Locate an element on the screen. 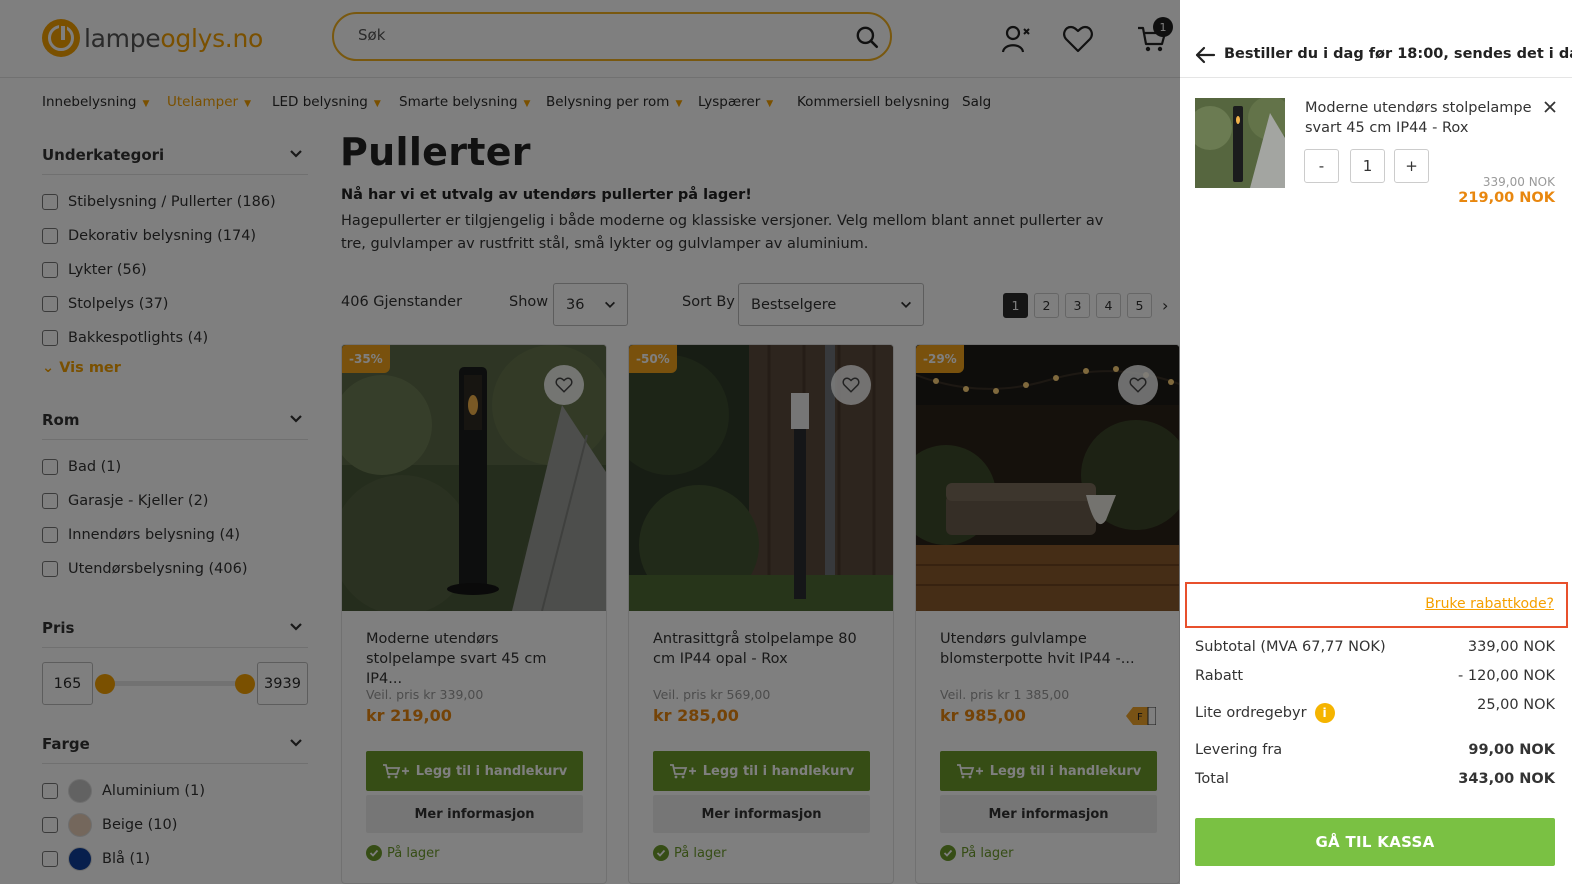 This screenshot has height=884, width=1572. shipping-row: Levering fra 99,00 NOK is located at coordinates (1375, 750).